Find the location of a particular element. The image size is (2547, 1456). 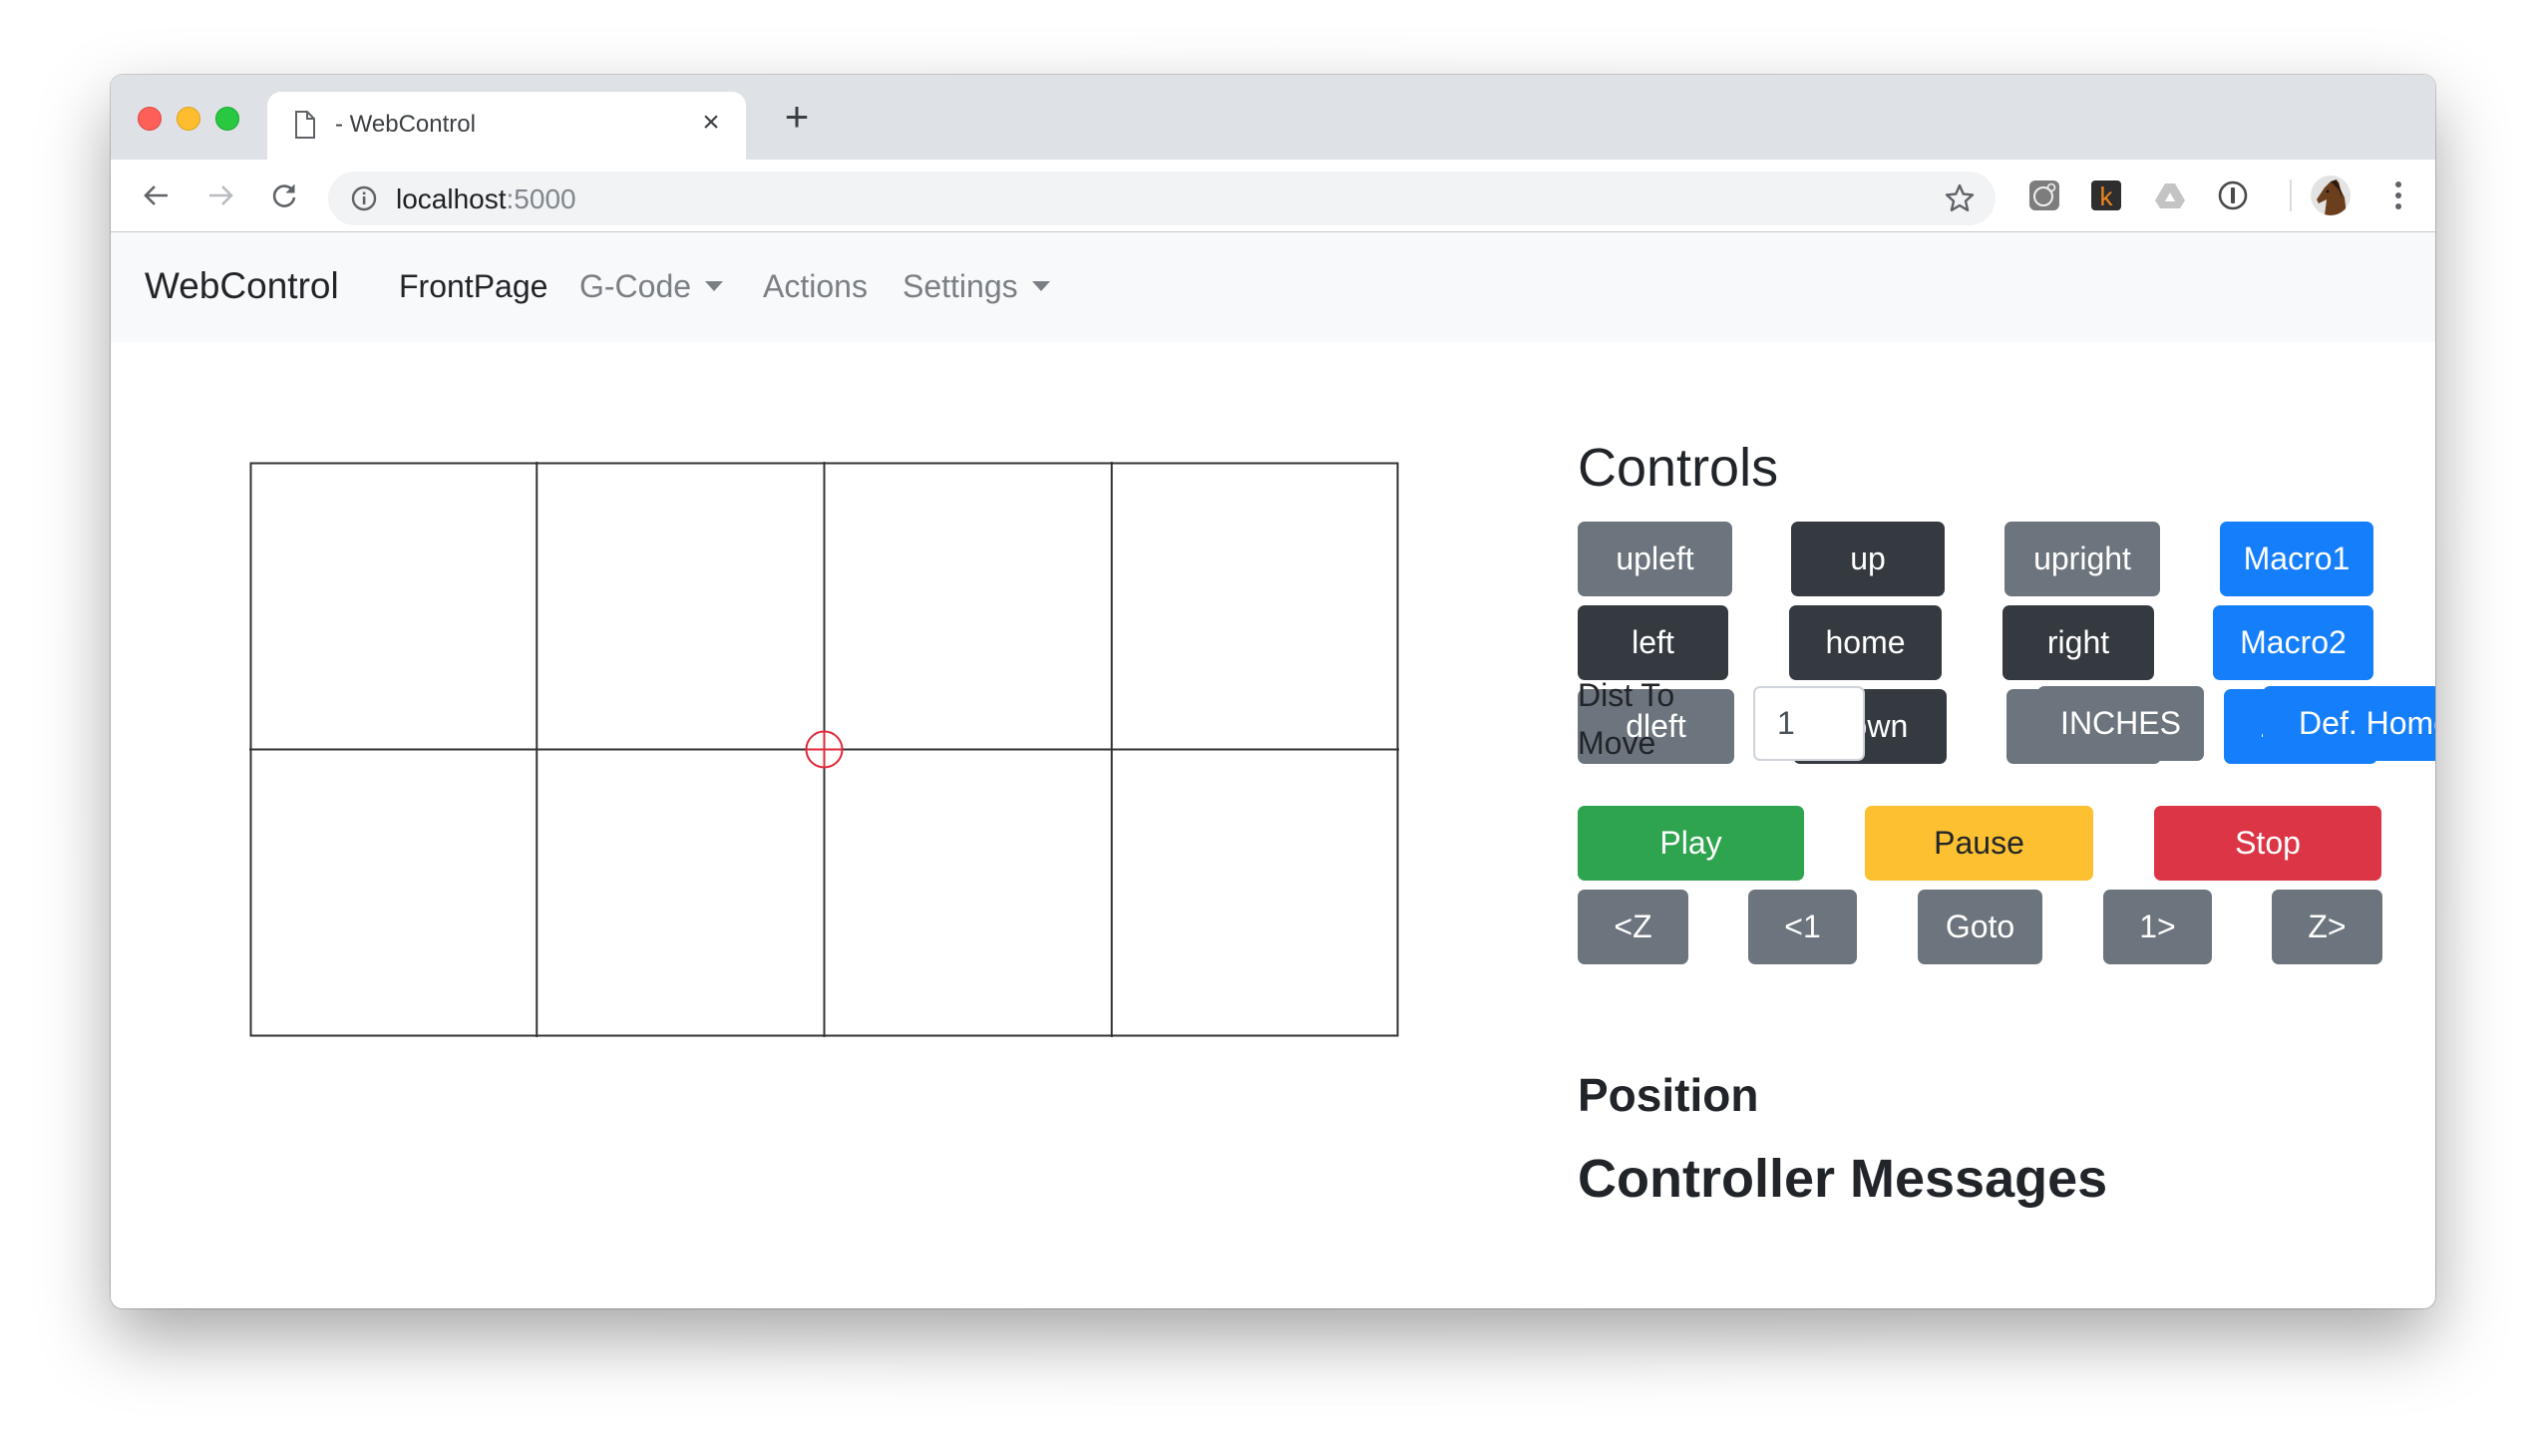

forward-button is located at coordinates (220, 195).